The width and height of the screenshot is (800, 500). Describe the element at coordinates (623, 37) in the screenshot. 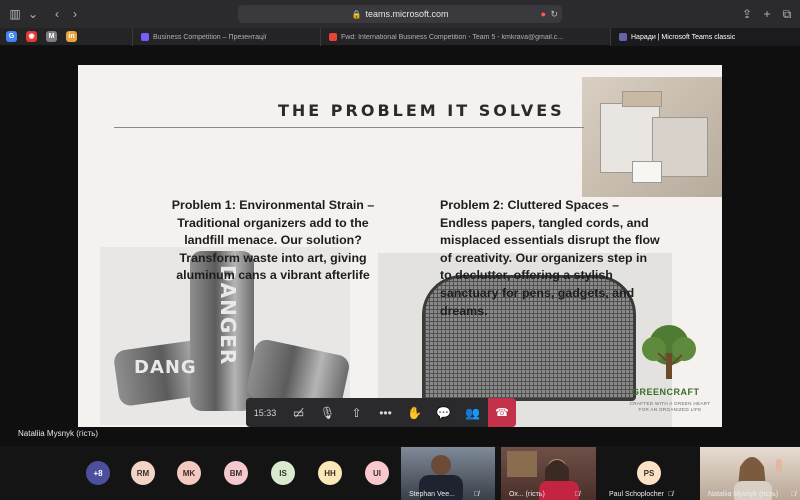

I see `teams-icon` at that location.